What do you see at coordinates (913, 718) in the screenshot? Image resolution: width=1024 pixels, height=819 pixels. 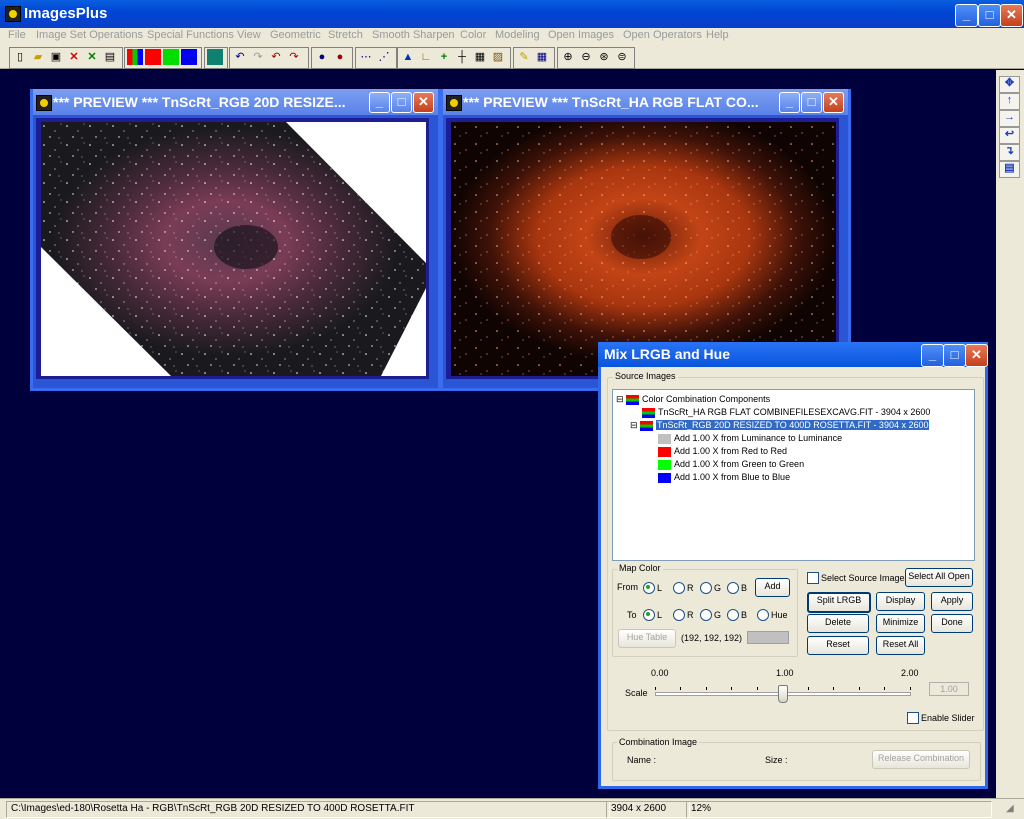 I see `enable-slider-checkbox` at bounding box center [913, 718].